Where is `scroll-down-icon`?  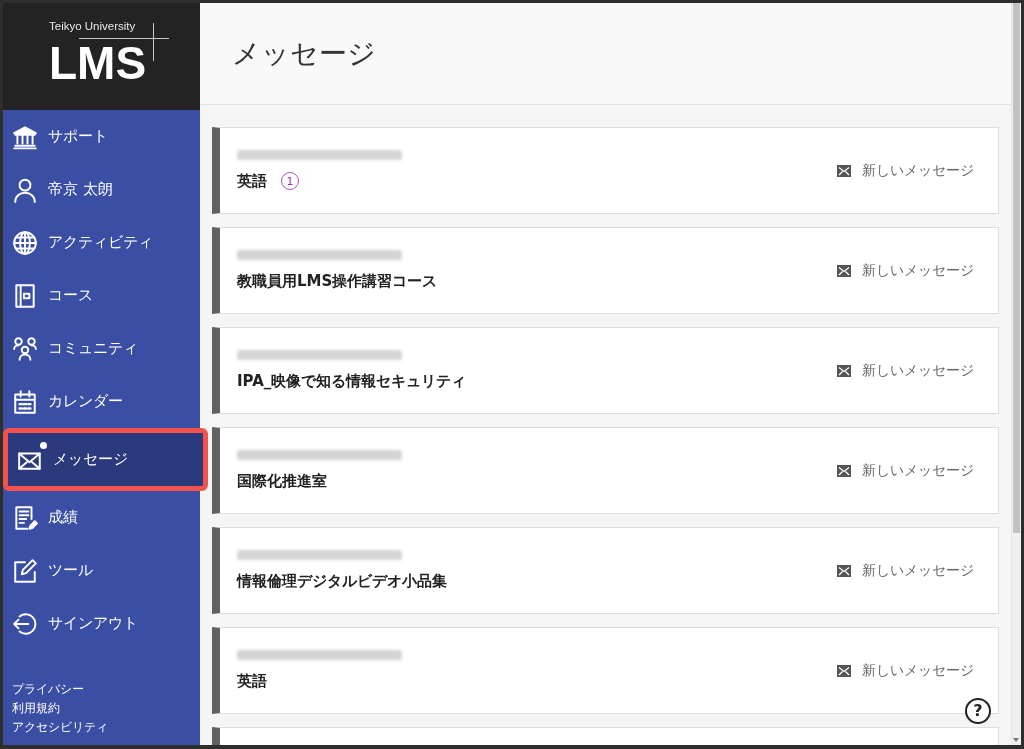 scroll-down-icon is located at coordinates (1016, 740).